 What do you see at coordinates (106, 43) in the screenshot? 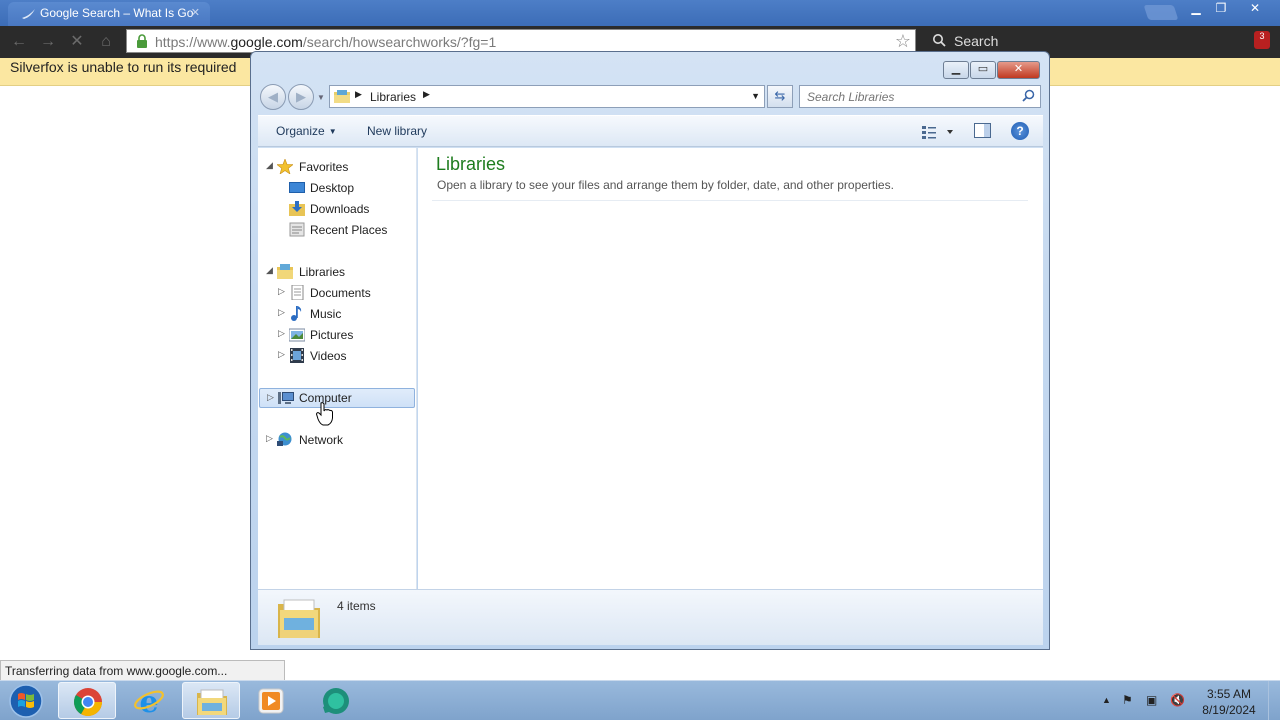
I see `home-icon: ⌂` at bounding box center [106, 43].